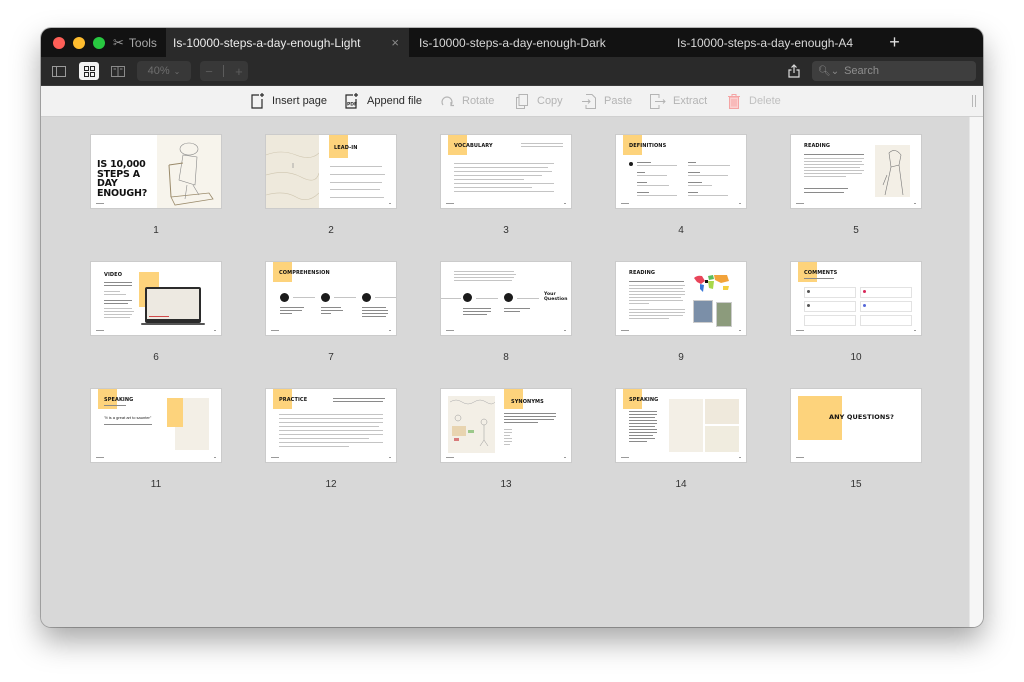 The image size is (1024, 682). What do you see at coordinates (473, 146) in the screenshot?
I see `slide-title: VOCABULARY` at bounding box center [473, 146].